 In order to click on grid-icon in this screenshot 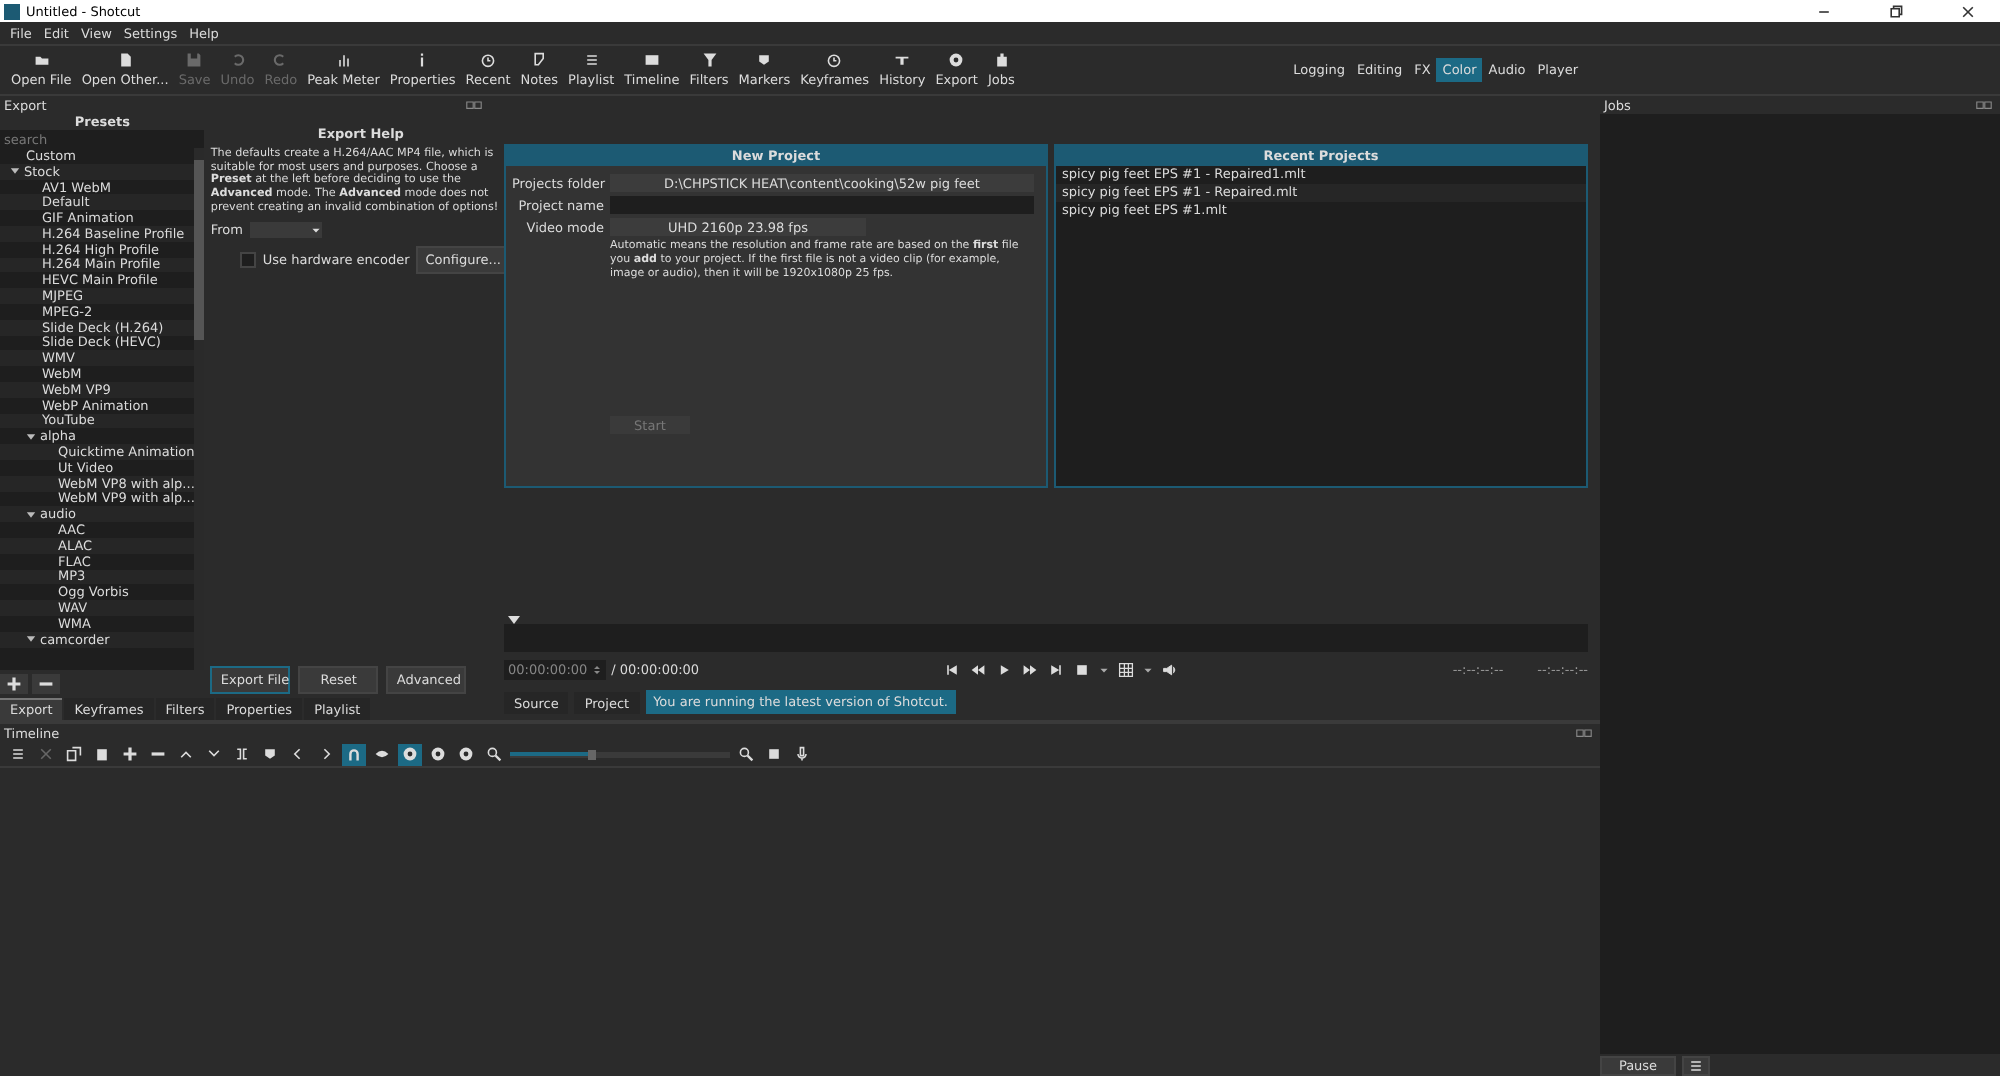, I will do `click(1126, 670)`.